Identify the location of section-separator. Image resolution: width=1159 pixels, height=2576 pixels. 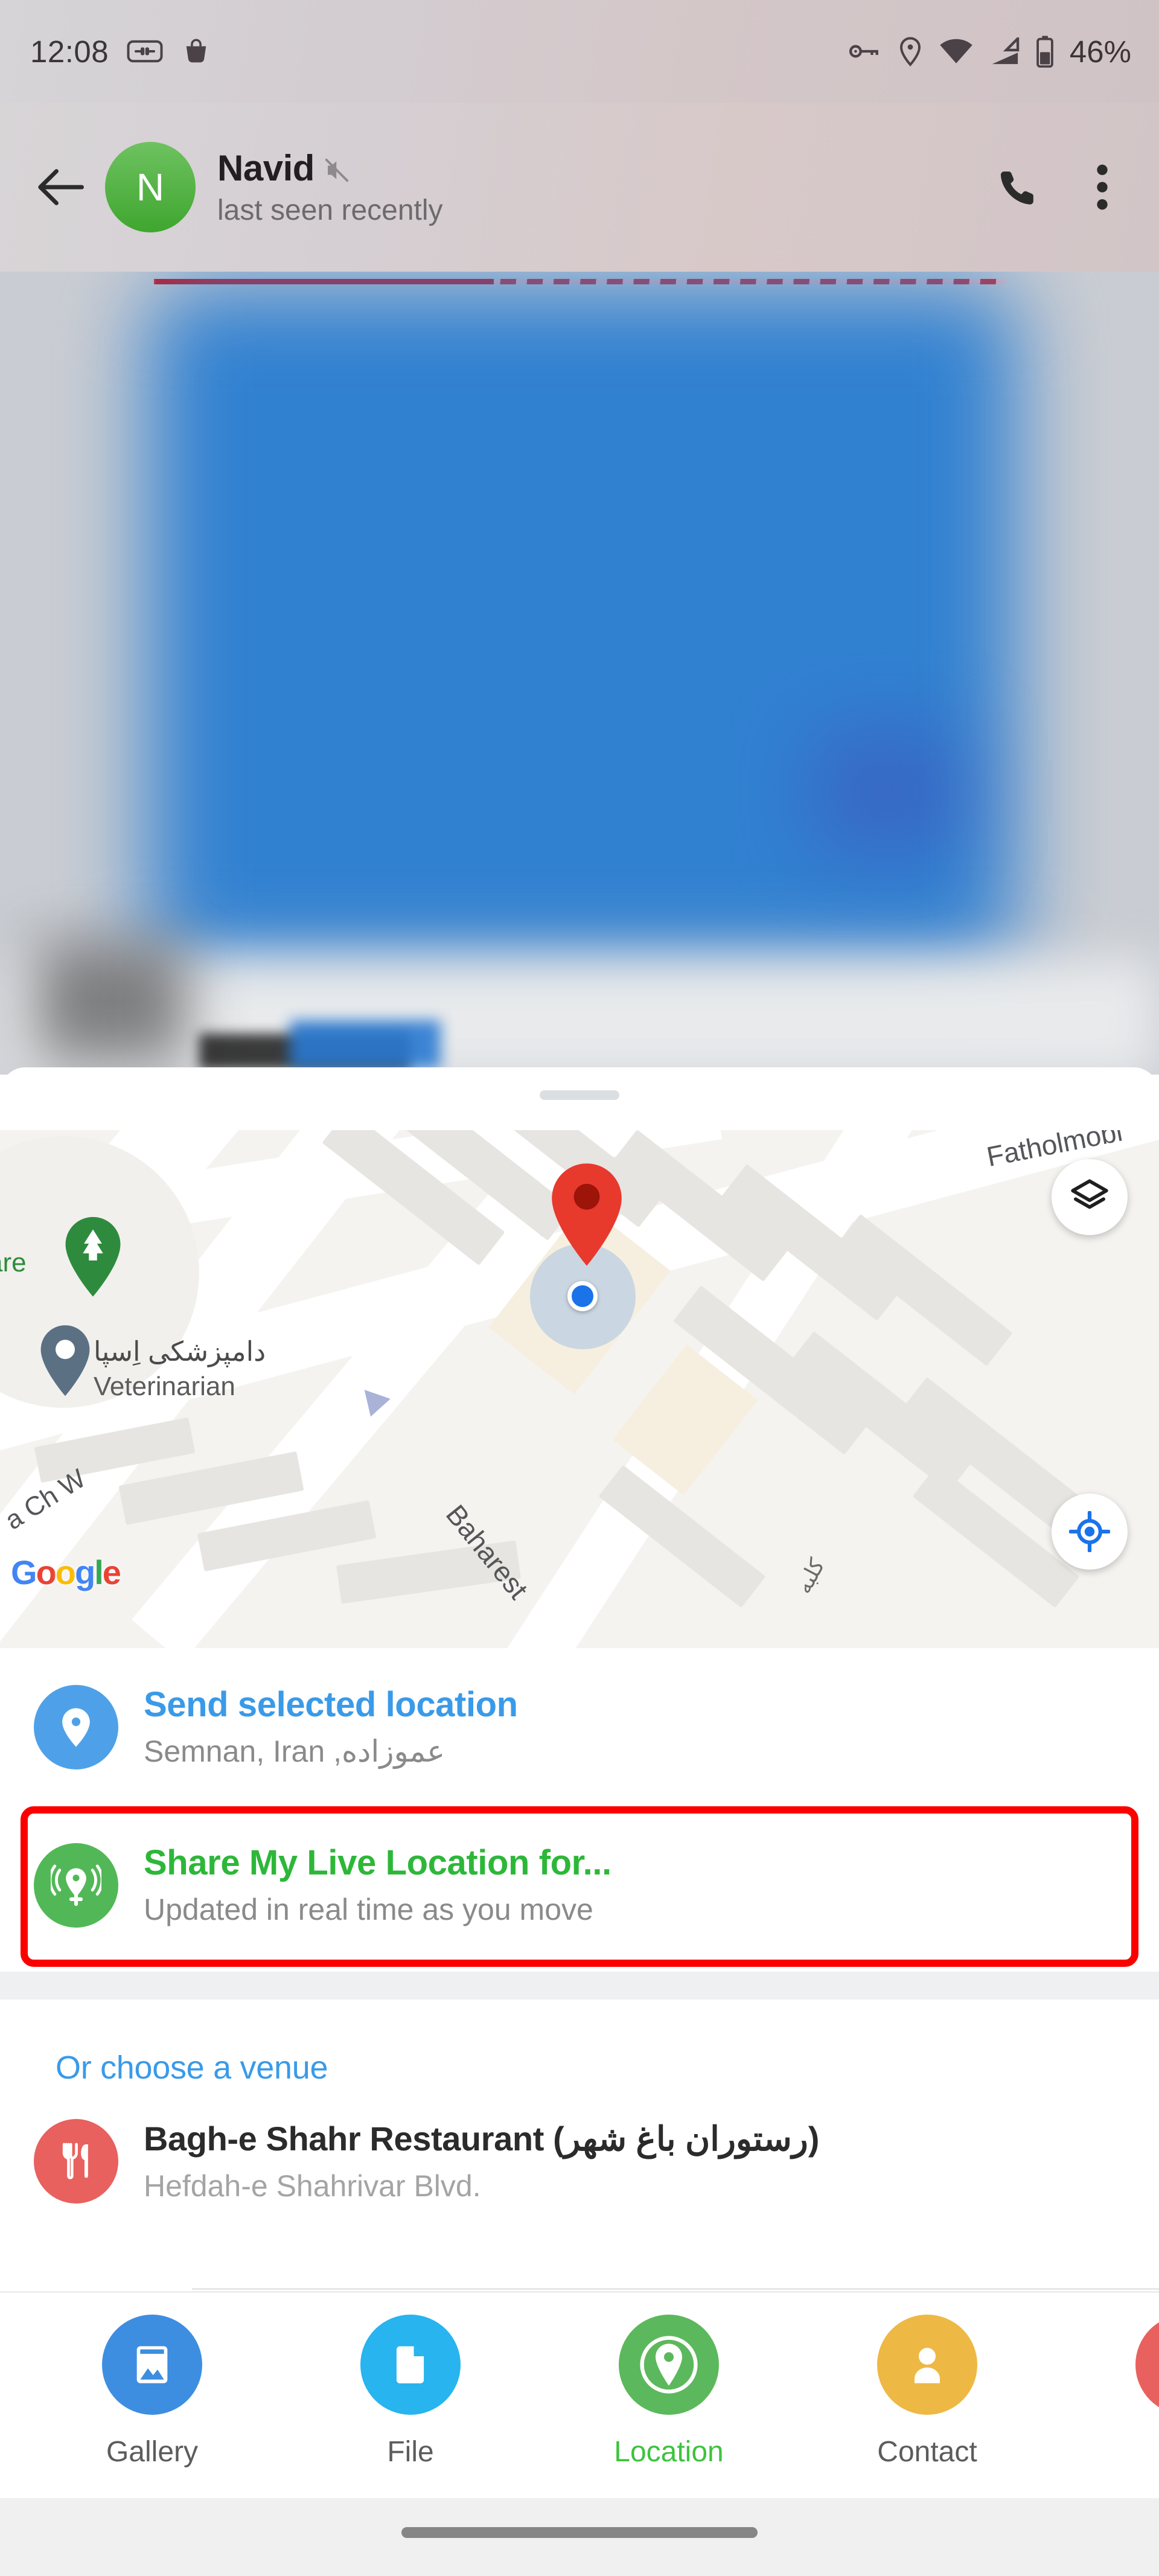
(579, 1986).